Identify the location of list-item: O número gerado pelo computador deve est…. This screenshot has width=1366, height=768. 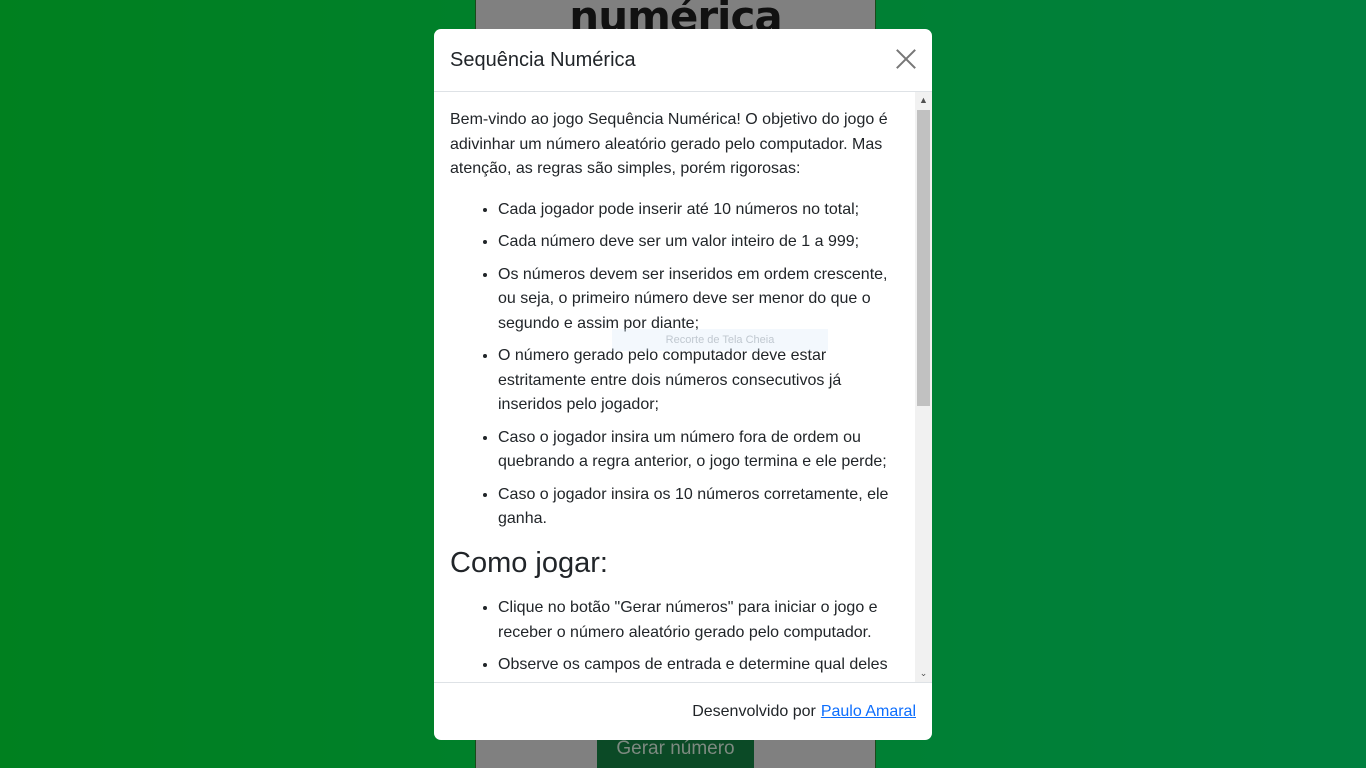
(698, 381).